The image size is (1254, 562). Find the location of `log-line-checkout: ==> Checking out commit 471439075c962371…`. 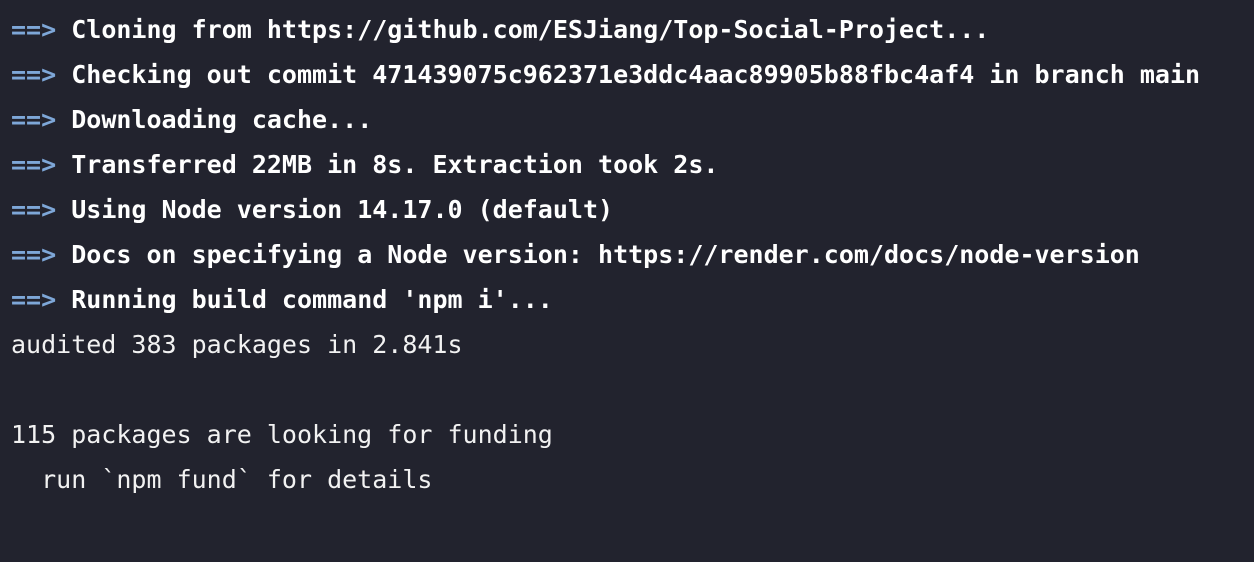

log-line-checkout: ==> Checking out commit 471439075c962371… is located at coordinates (632, 78).